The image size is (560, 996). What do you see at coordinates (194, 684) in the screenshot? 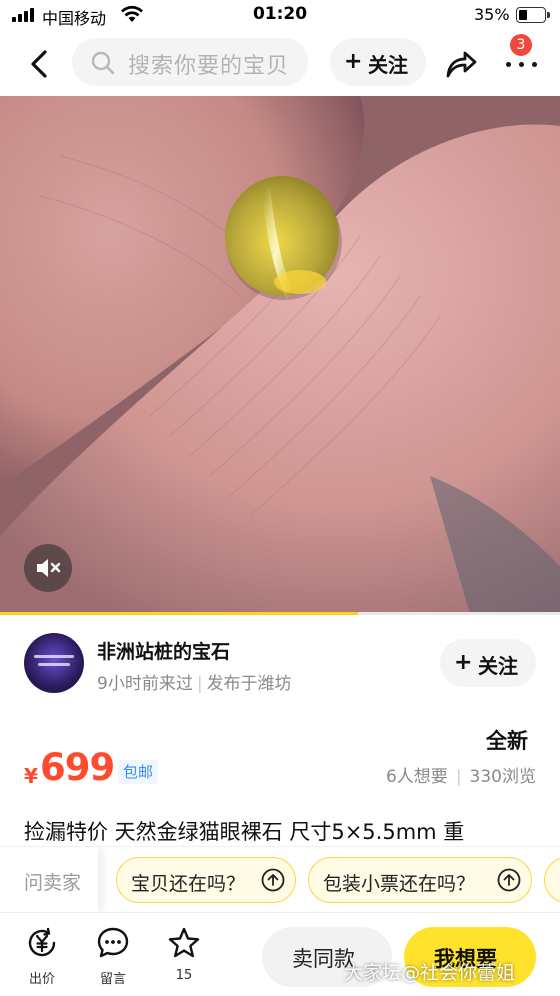
I see `seller-meta: 9小时前来过 | 发布于潍坊` at bounding box center [194, 684].